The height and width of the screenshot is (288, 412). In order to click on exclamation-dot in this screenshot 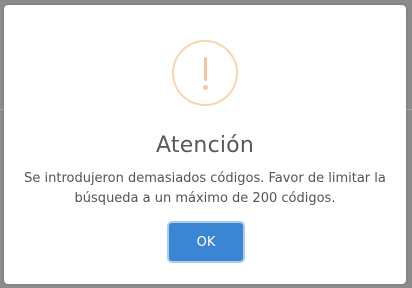, I will do `click(205, 87)`.